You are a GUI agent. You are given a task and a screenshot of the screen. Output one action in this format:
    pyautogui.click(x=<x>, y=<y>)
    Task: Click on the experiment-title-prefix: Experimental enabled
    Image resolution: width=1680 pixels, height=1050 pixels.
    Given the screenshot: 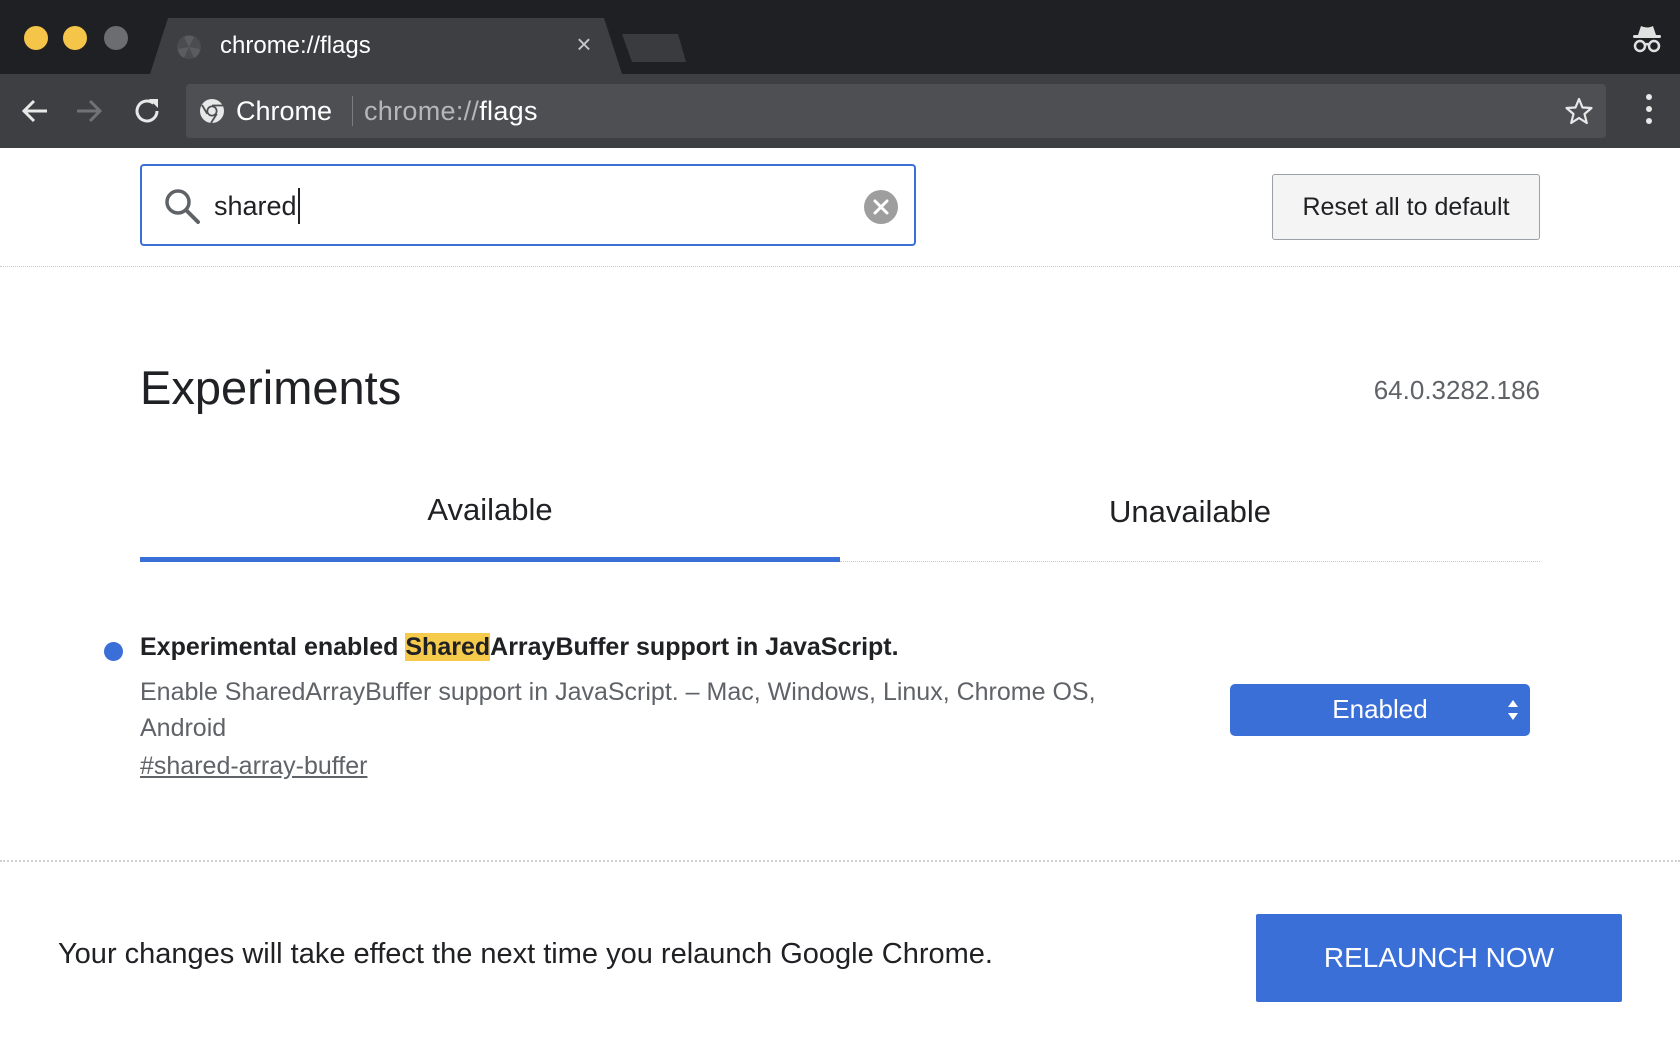 What is the action you would take?
    pyautogui.click(x=273, y=647)
    